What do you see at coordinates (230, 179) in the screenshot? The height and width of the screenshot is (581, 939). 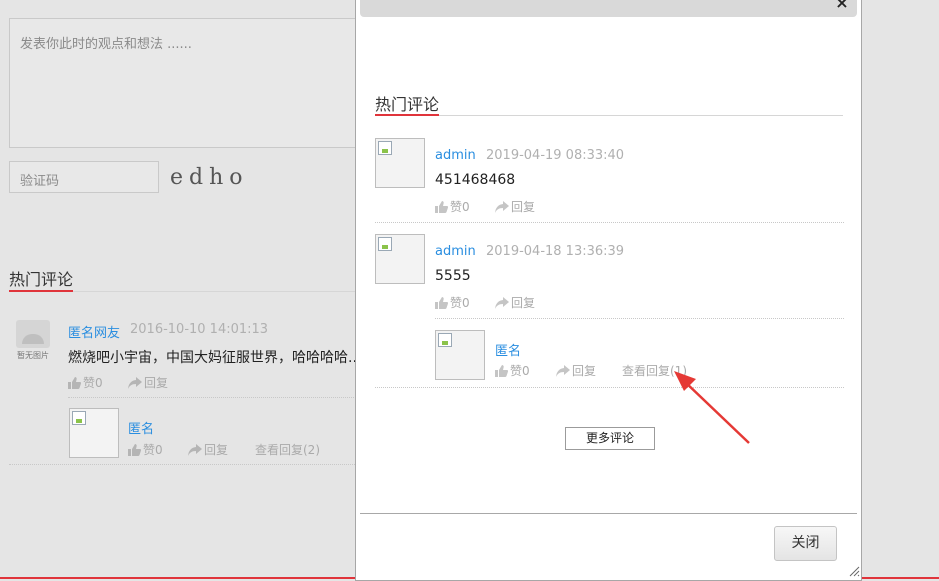 I see `captcha-image: edho` at bounding box center [230, 179].